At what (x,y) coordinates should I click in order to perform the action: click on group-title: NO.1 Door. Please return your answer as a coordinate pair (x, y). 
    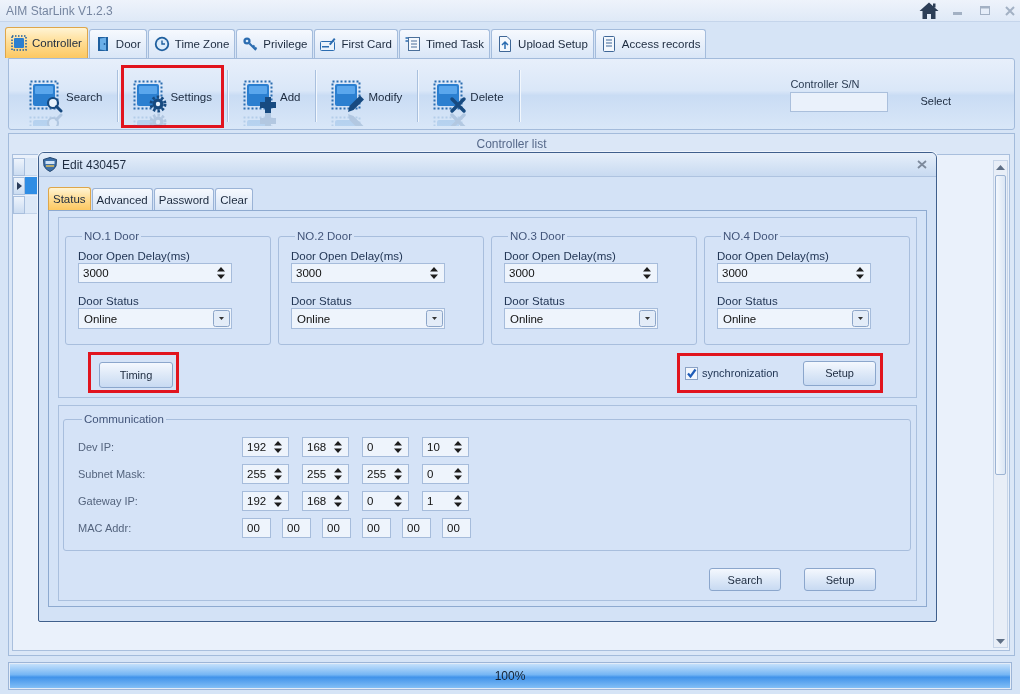
    Looking at the image, I should click on (111, 236).